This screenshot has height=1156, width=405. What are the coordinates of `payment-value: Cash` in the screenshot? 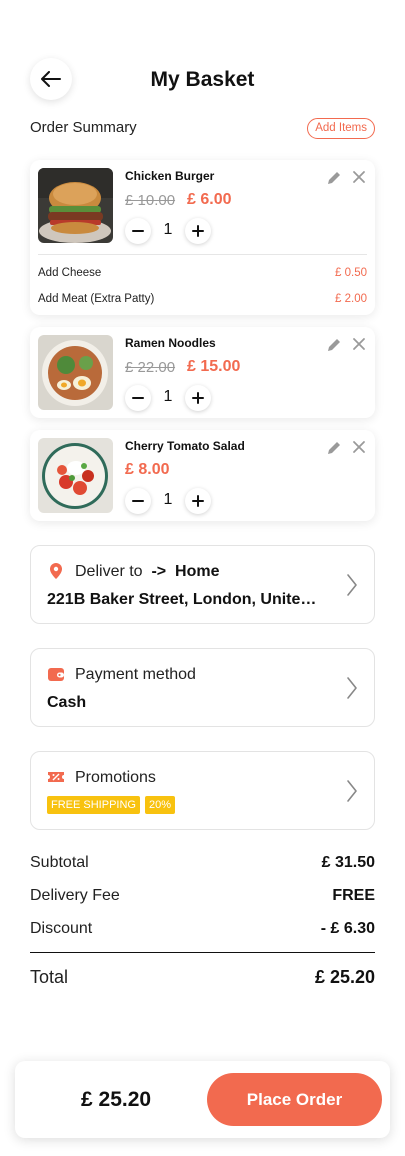 It's located at (67, 702).